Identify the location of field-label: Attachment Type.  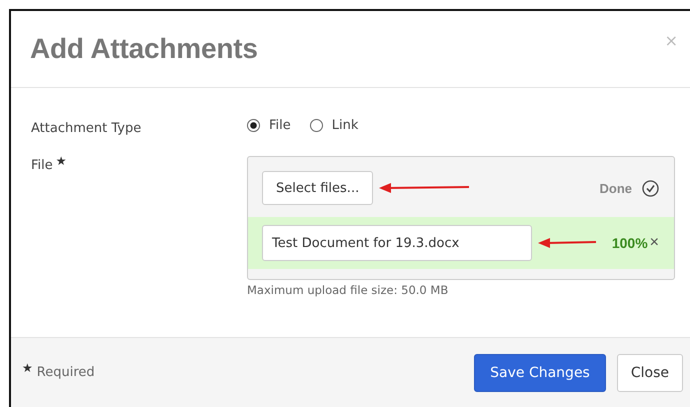
(86, 128).